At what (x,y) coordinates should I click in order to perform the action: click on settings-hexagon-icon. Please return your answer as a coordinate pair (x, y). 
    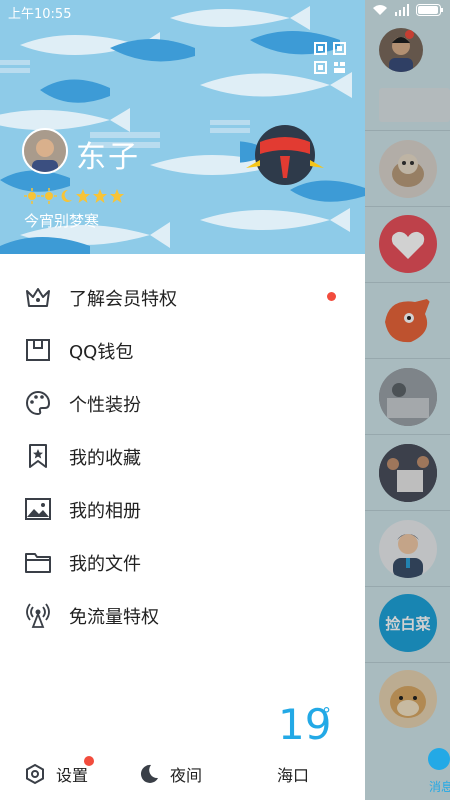
    Looking at the image, I should click on (35, 774).